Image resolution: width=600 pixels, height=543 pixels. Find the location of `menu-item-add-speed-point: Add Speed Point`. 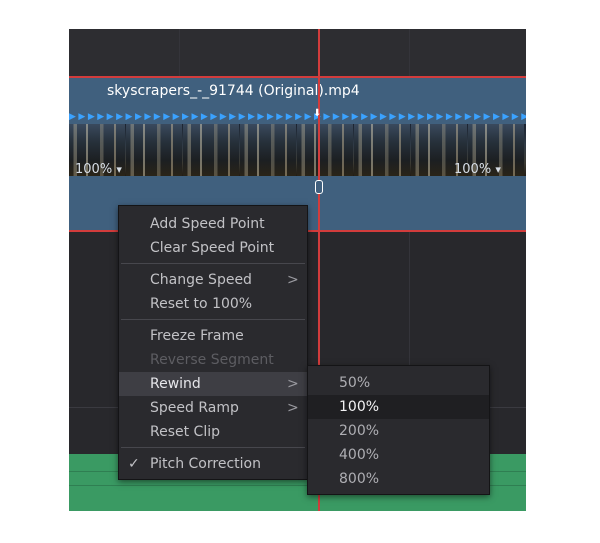

menu-item-add-speed-point: Add Speed Point is located at coordinates (213, 224).